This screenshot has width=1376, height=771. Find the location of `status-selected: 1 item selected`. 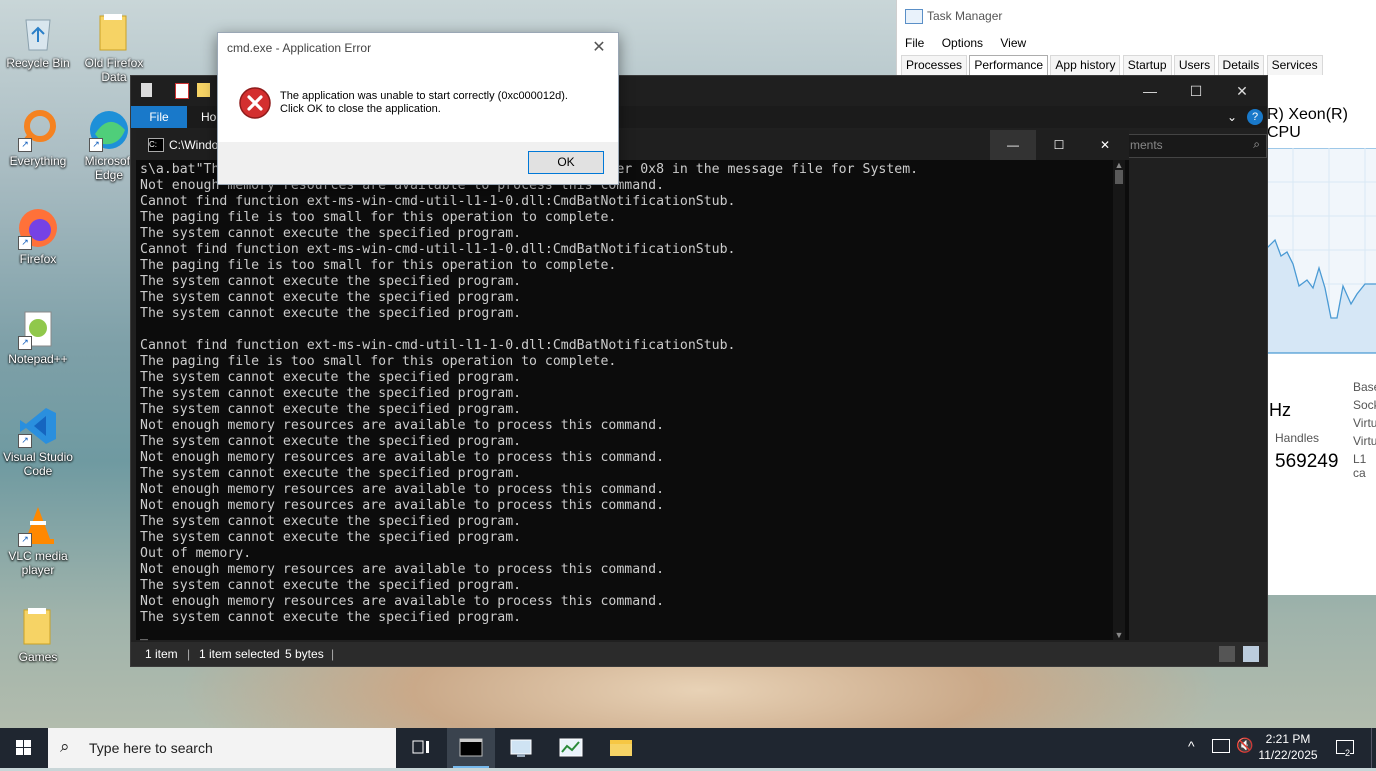

status-selected: 1 item selected is located at coordinates (239, 654).